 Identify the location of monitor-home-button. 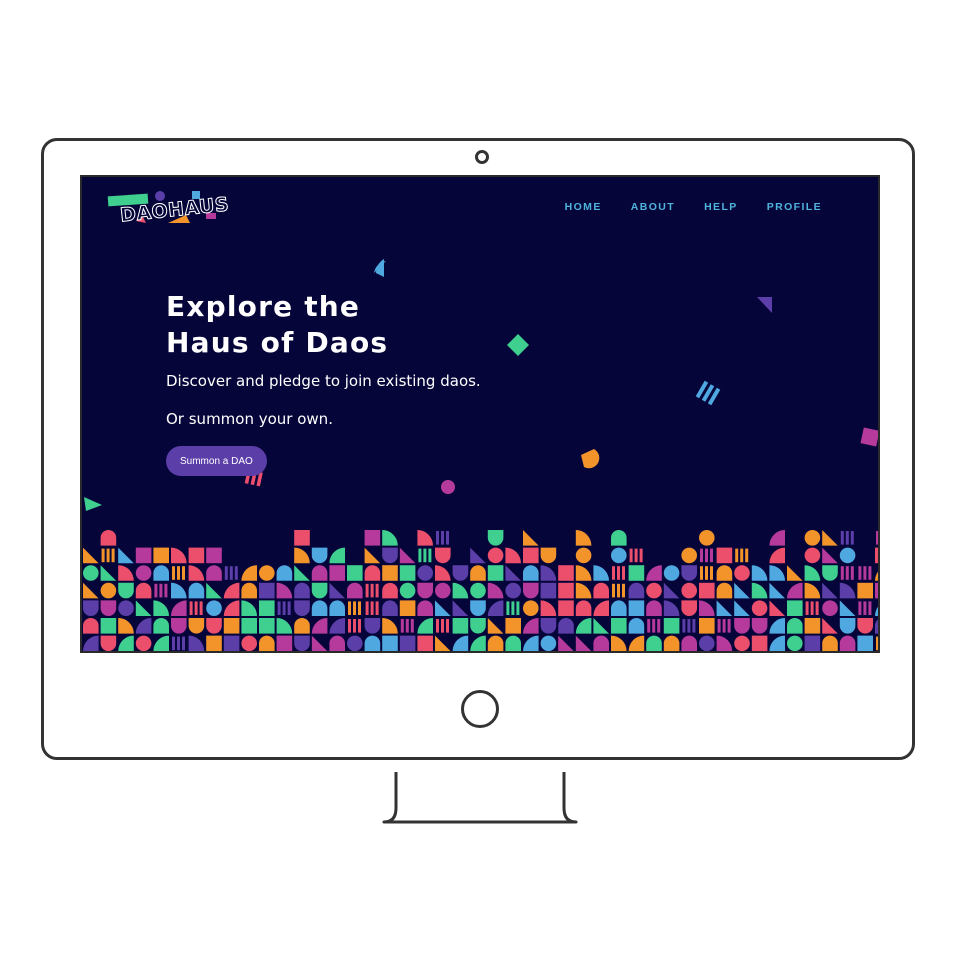
(480, 709).